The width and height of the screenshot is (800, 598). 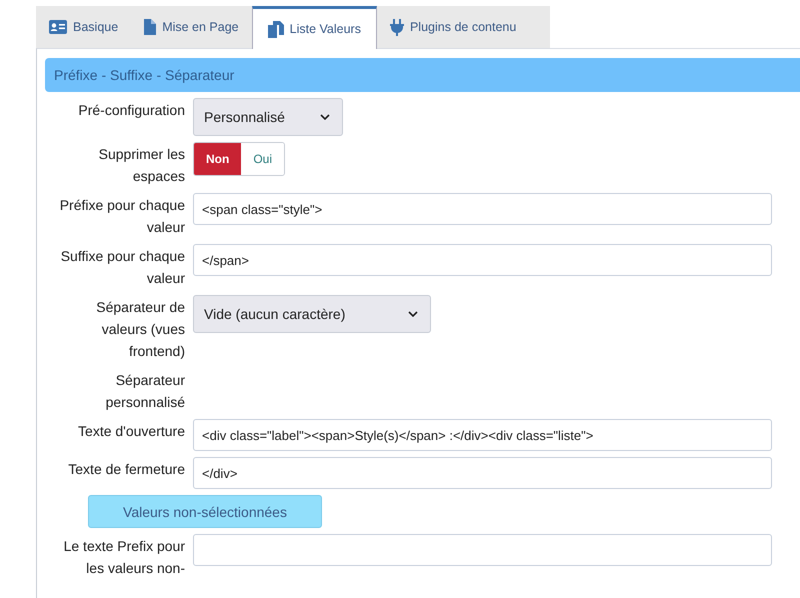 I want to click on toggle-option: Non, so click(x=218, y=159).